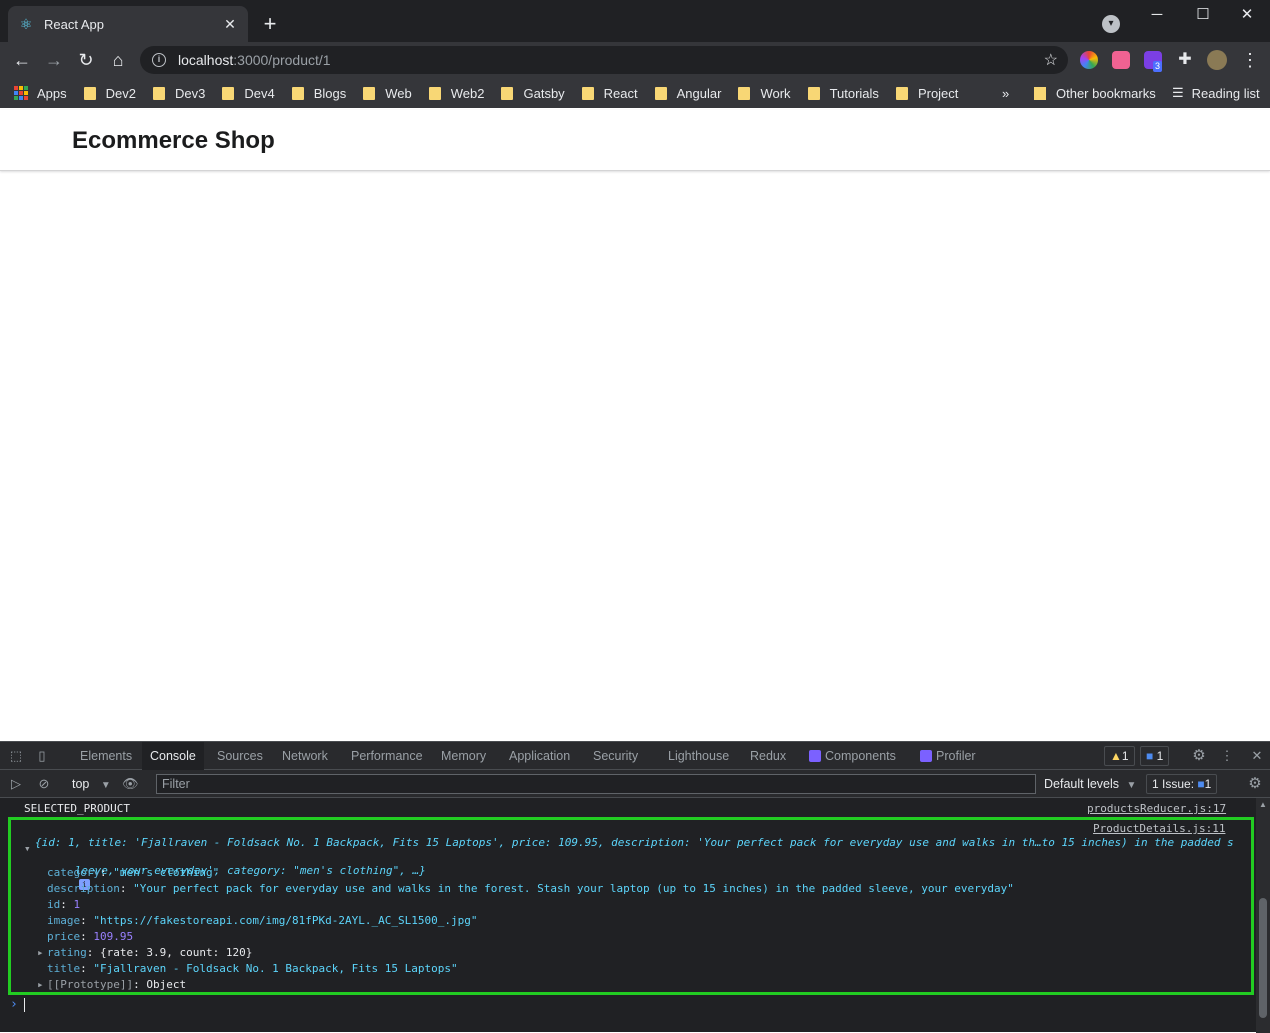  Describe the element at coordinates (1227, 756) in the screenshot. I see `more-options-icon: ⋮` at that location.